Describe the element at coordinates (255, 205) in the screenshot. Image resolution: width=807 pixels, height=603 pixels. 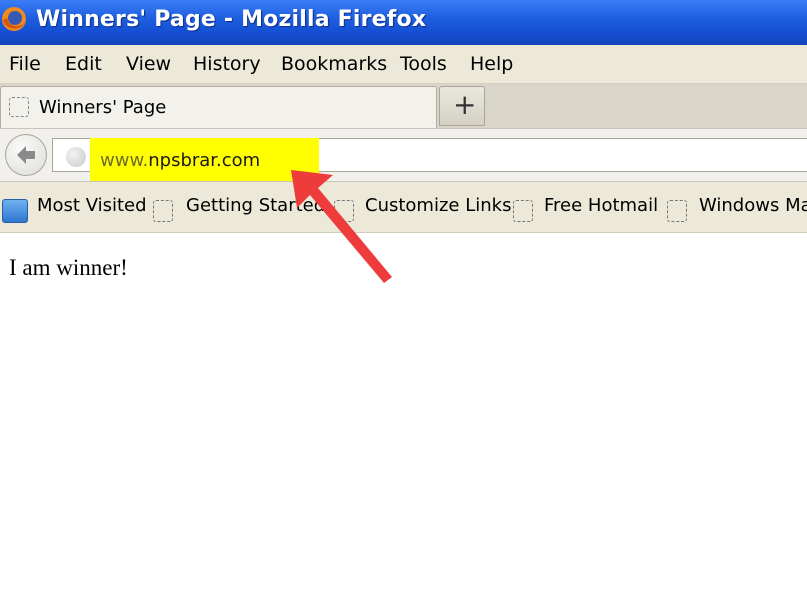
I see `bookmark-getting-started: Getting Started` at that location.